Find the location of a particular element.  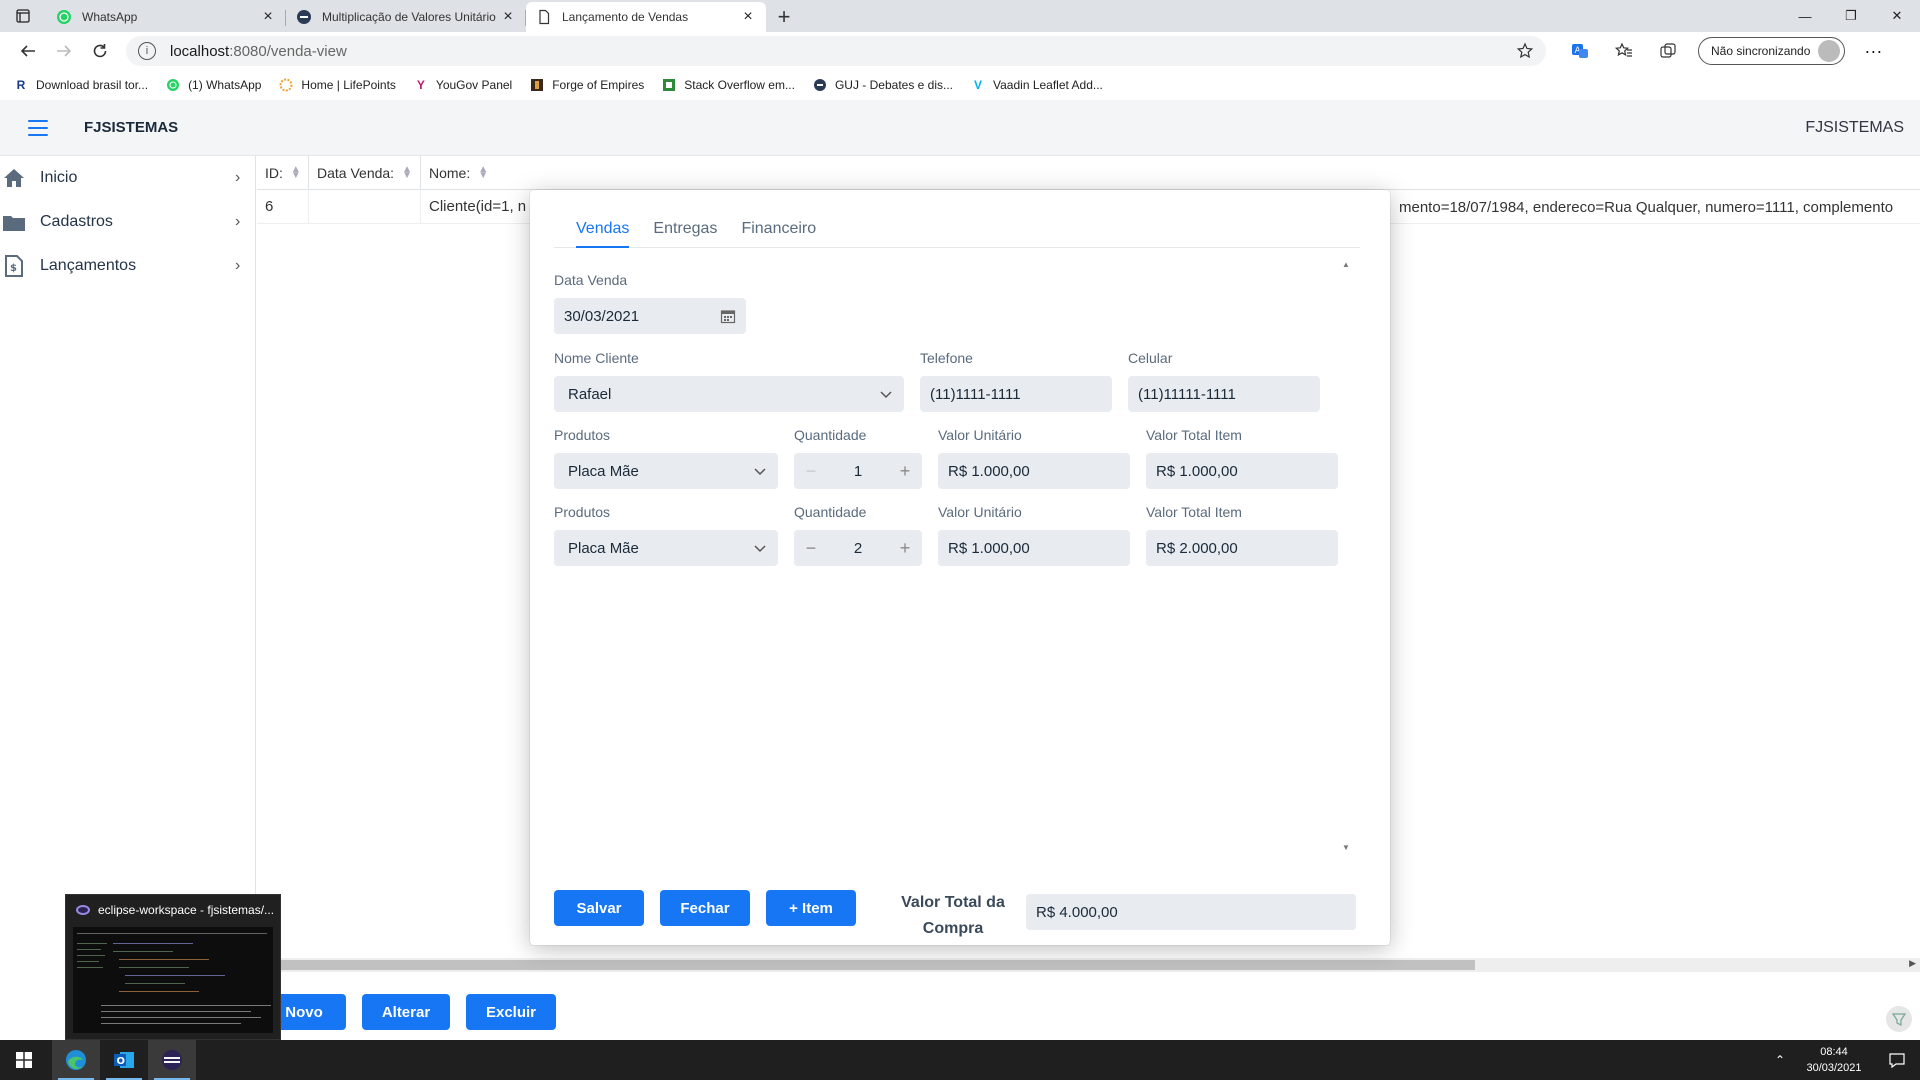

date-picker: 30/03/2021 is located at coordinates (650, 316).